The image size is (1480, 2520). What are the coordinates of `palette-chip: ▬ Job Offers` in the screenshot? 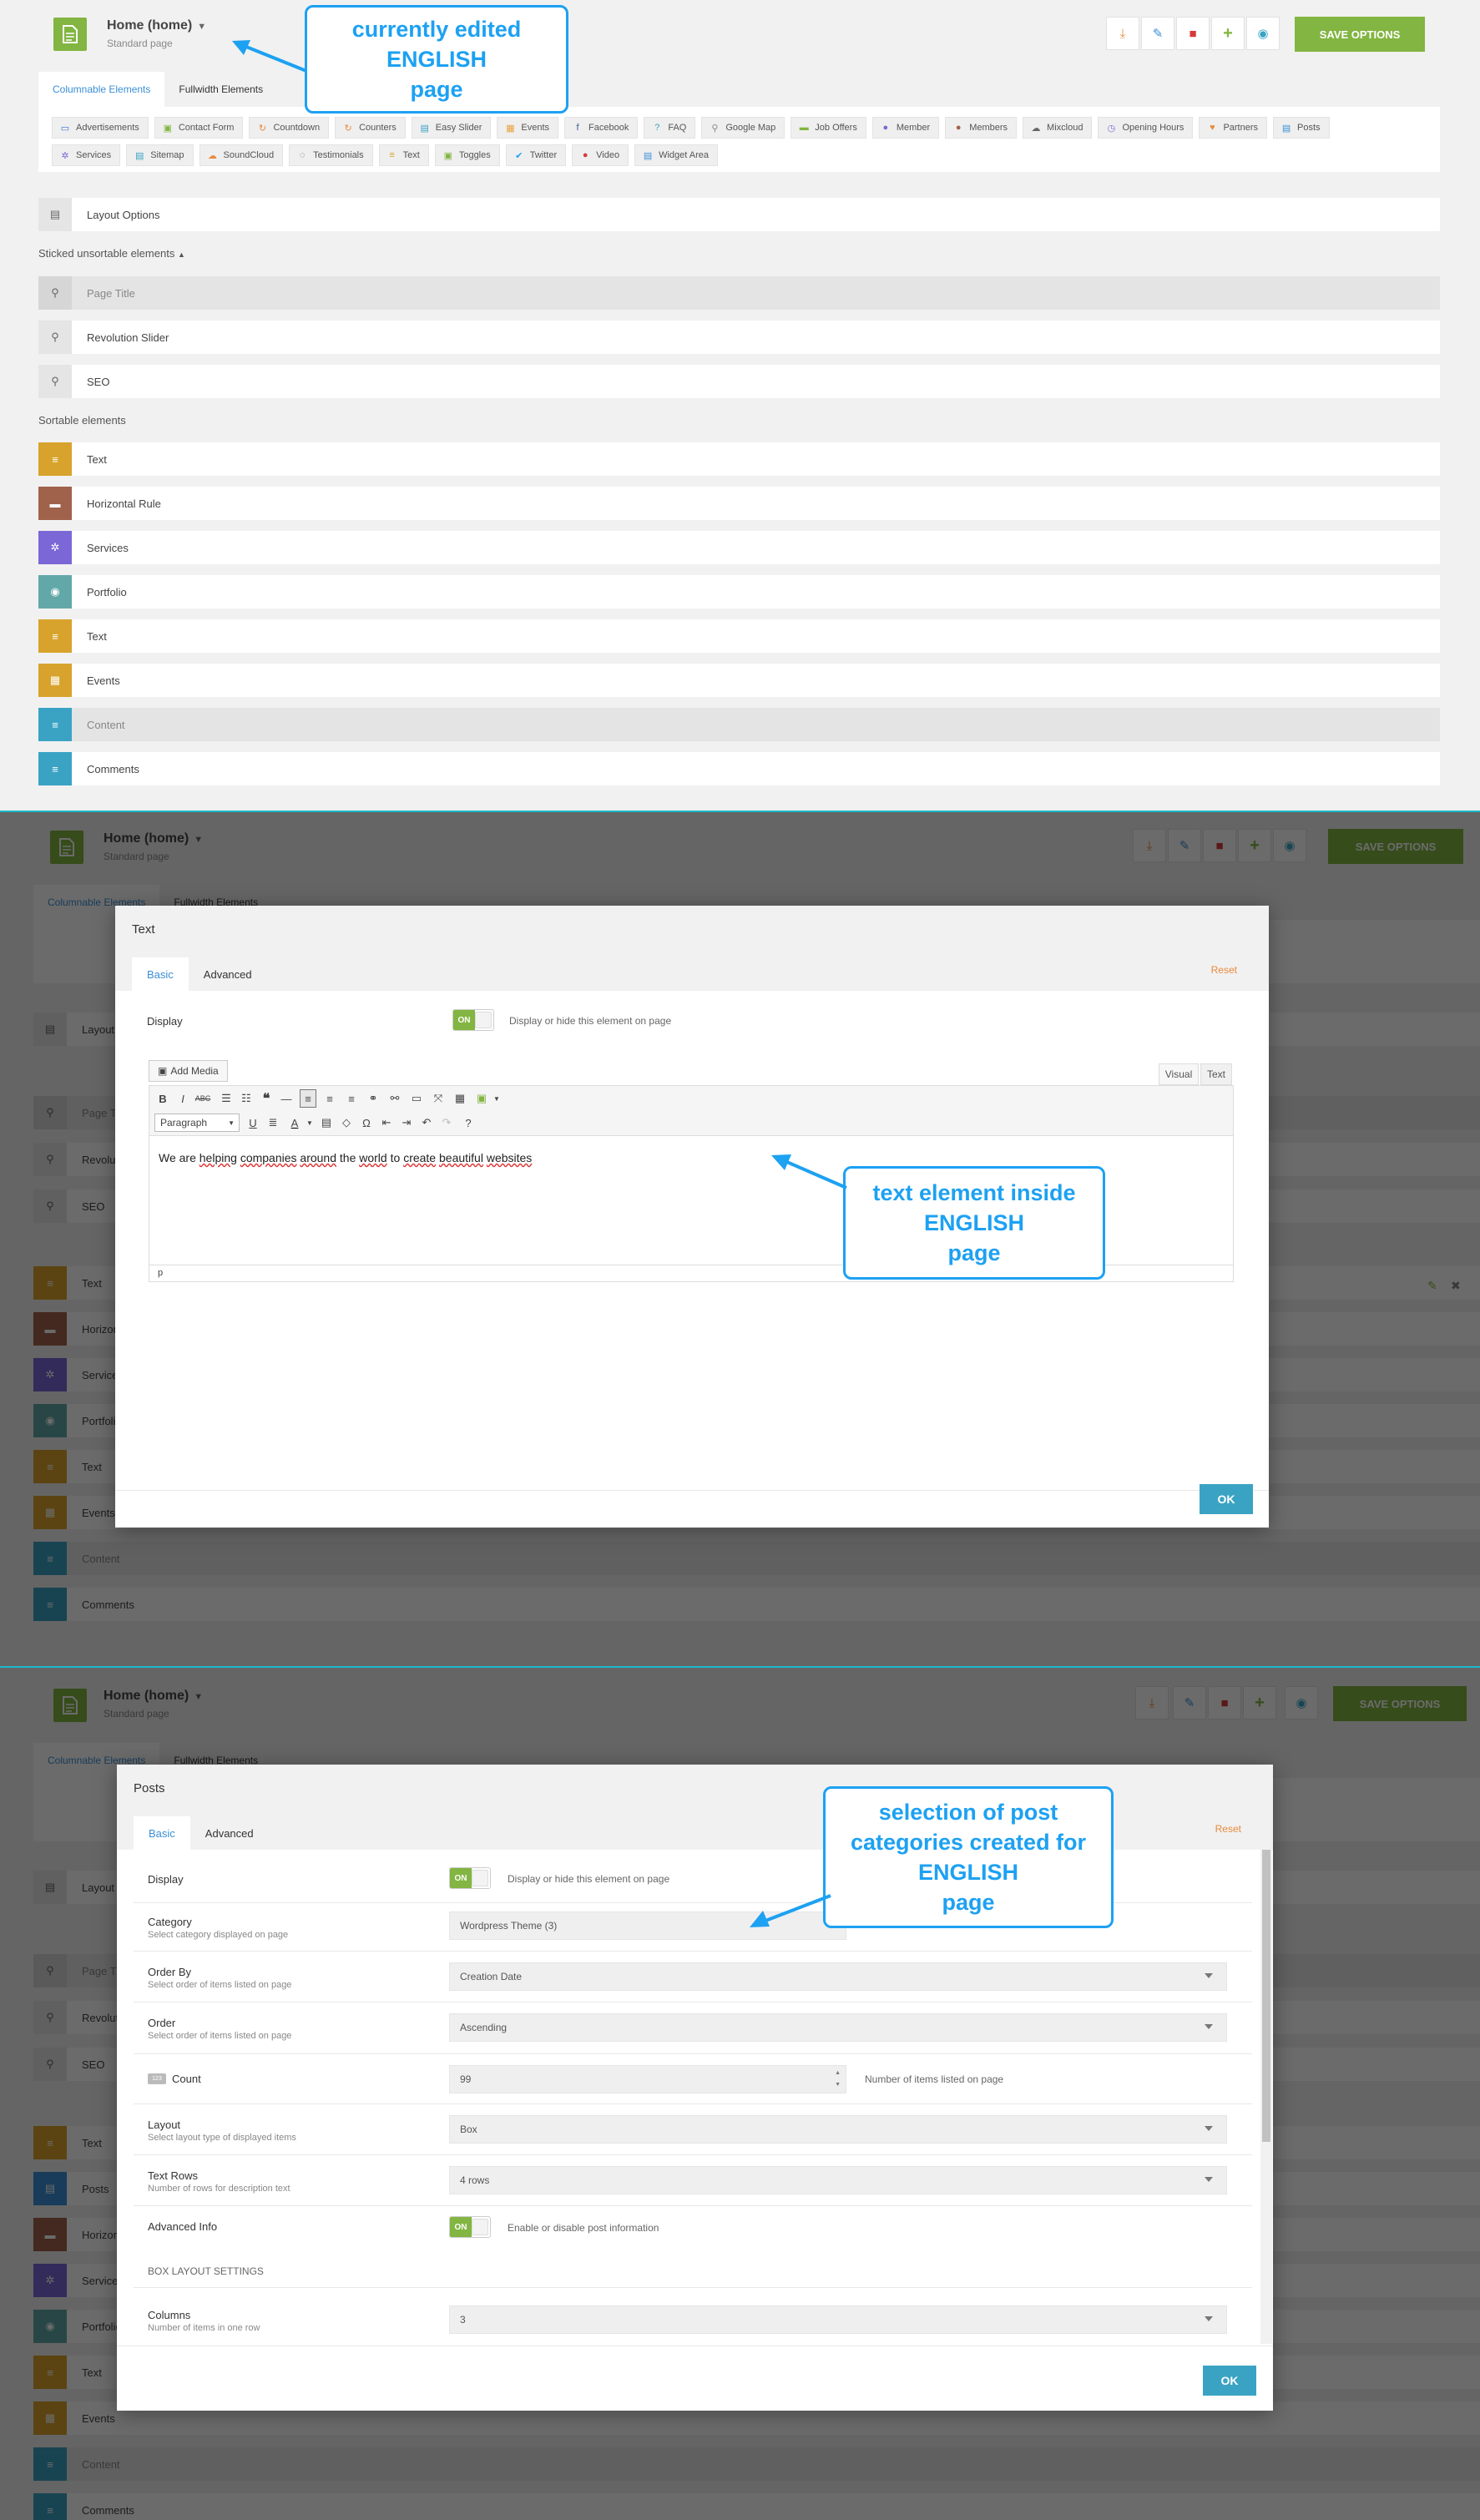 It's located at (828, 128).